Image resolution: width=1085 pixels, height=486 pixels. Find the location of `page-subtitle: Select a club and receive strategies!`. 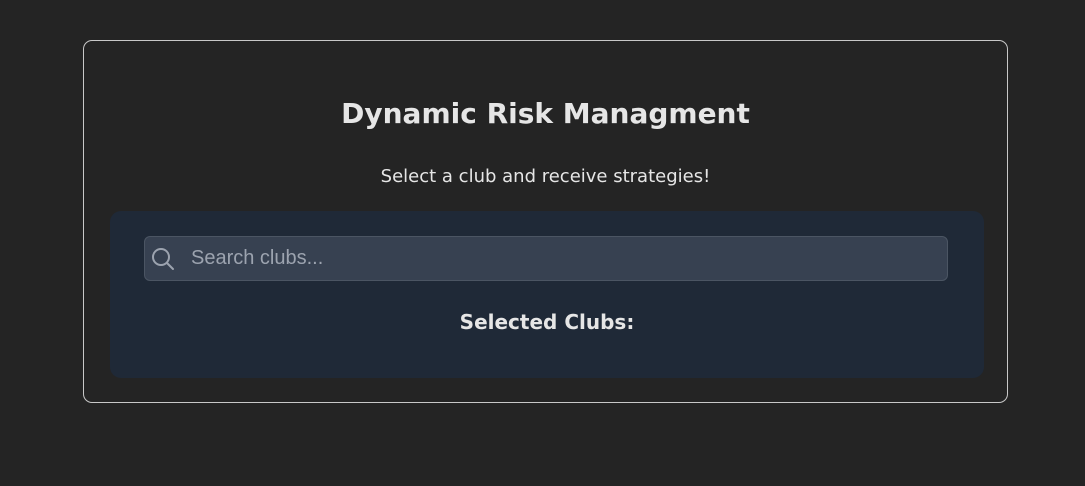

page-subtitle: Select a club and receive strategies! is located at coordinates (545, 176).